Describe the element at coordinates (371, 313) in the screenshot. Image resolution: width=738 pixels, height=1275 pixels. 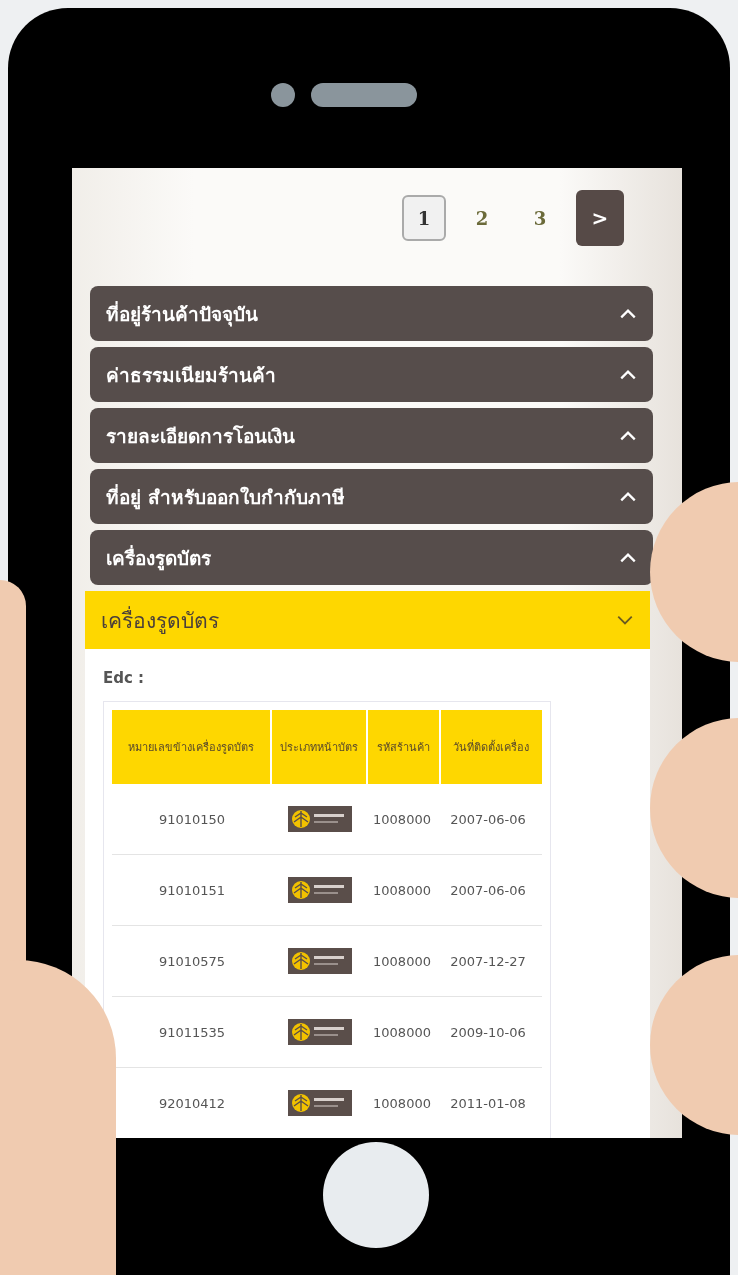
I see `accordion-header: ที่อยู่ร้านค้าปัจจุบัน` at that location.